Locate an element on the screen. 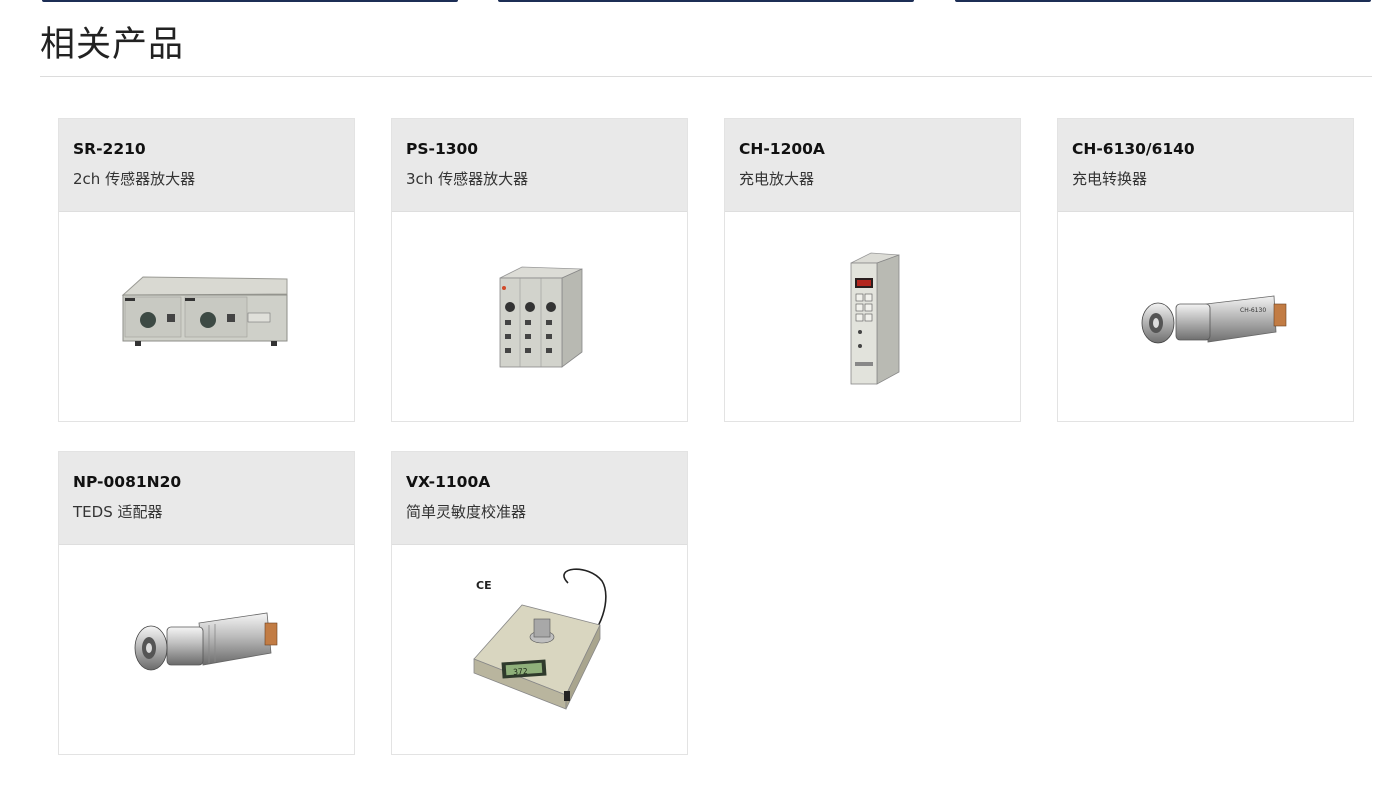 This screenshot has width=1396, height=789. product-model: PS-1300 is located at coordinates (539, 149).